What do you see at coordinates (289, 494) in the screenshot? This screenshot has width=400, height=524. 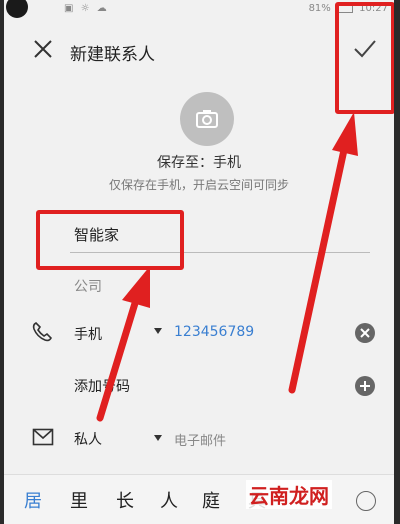 I see `watermark-logo: 云南龙网` at bounding box center [289, 494].